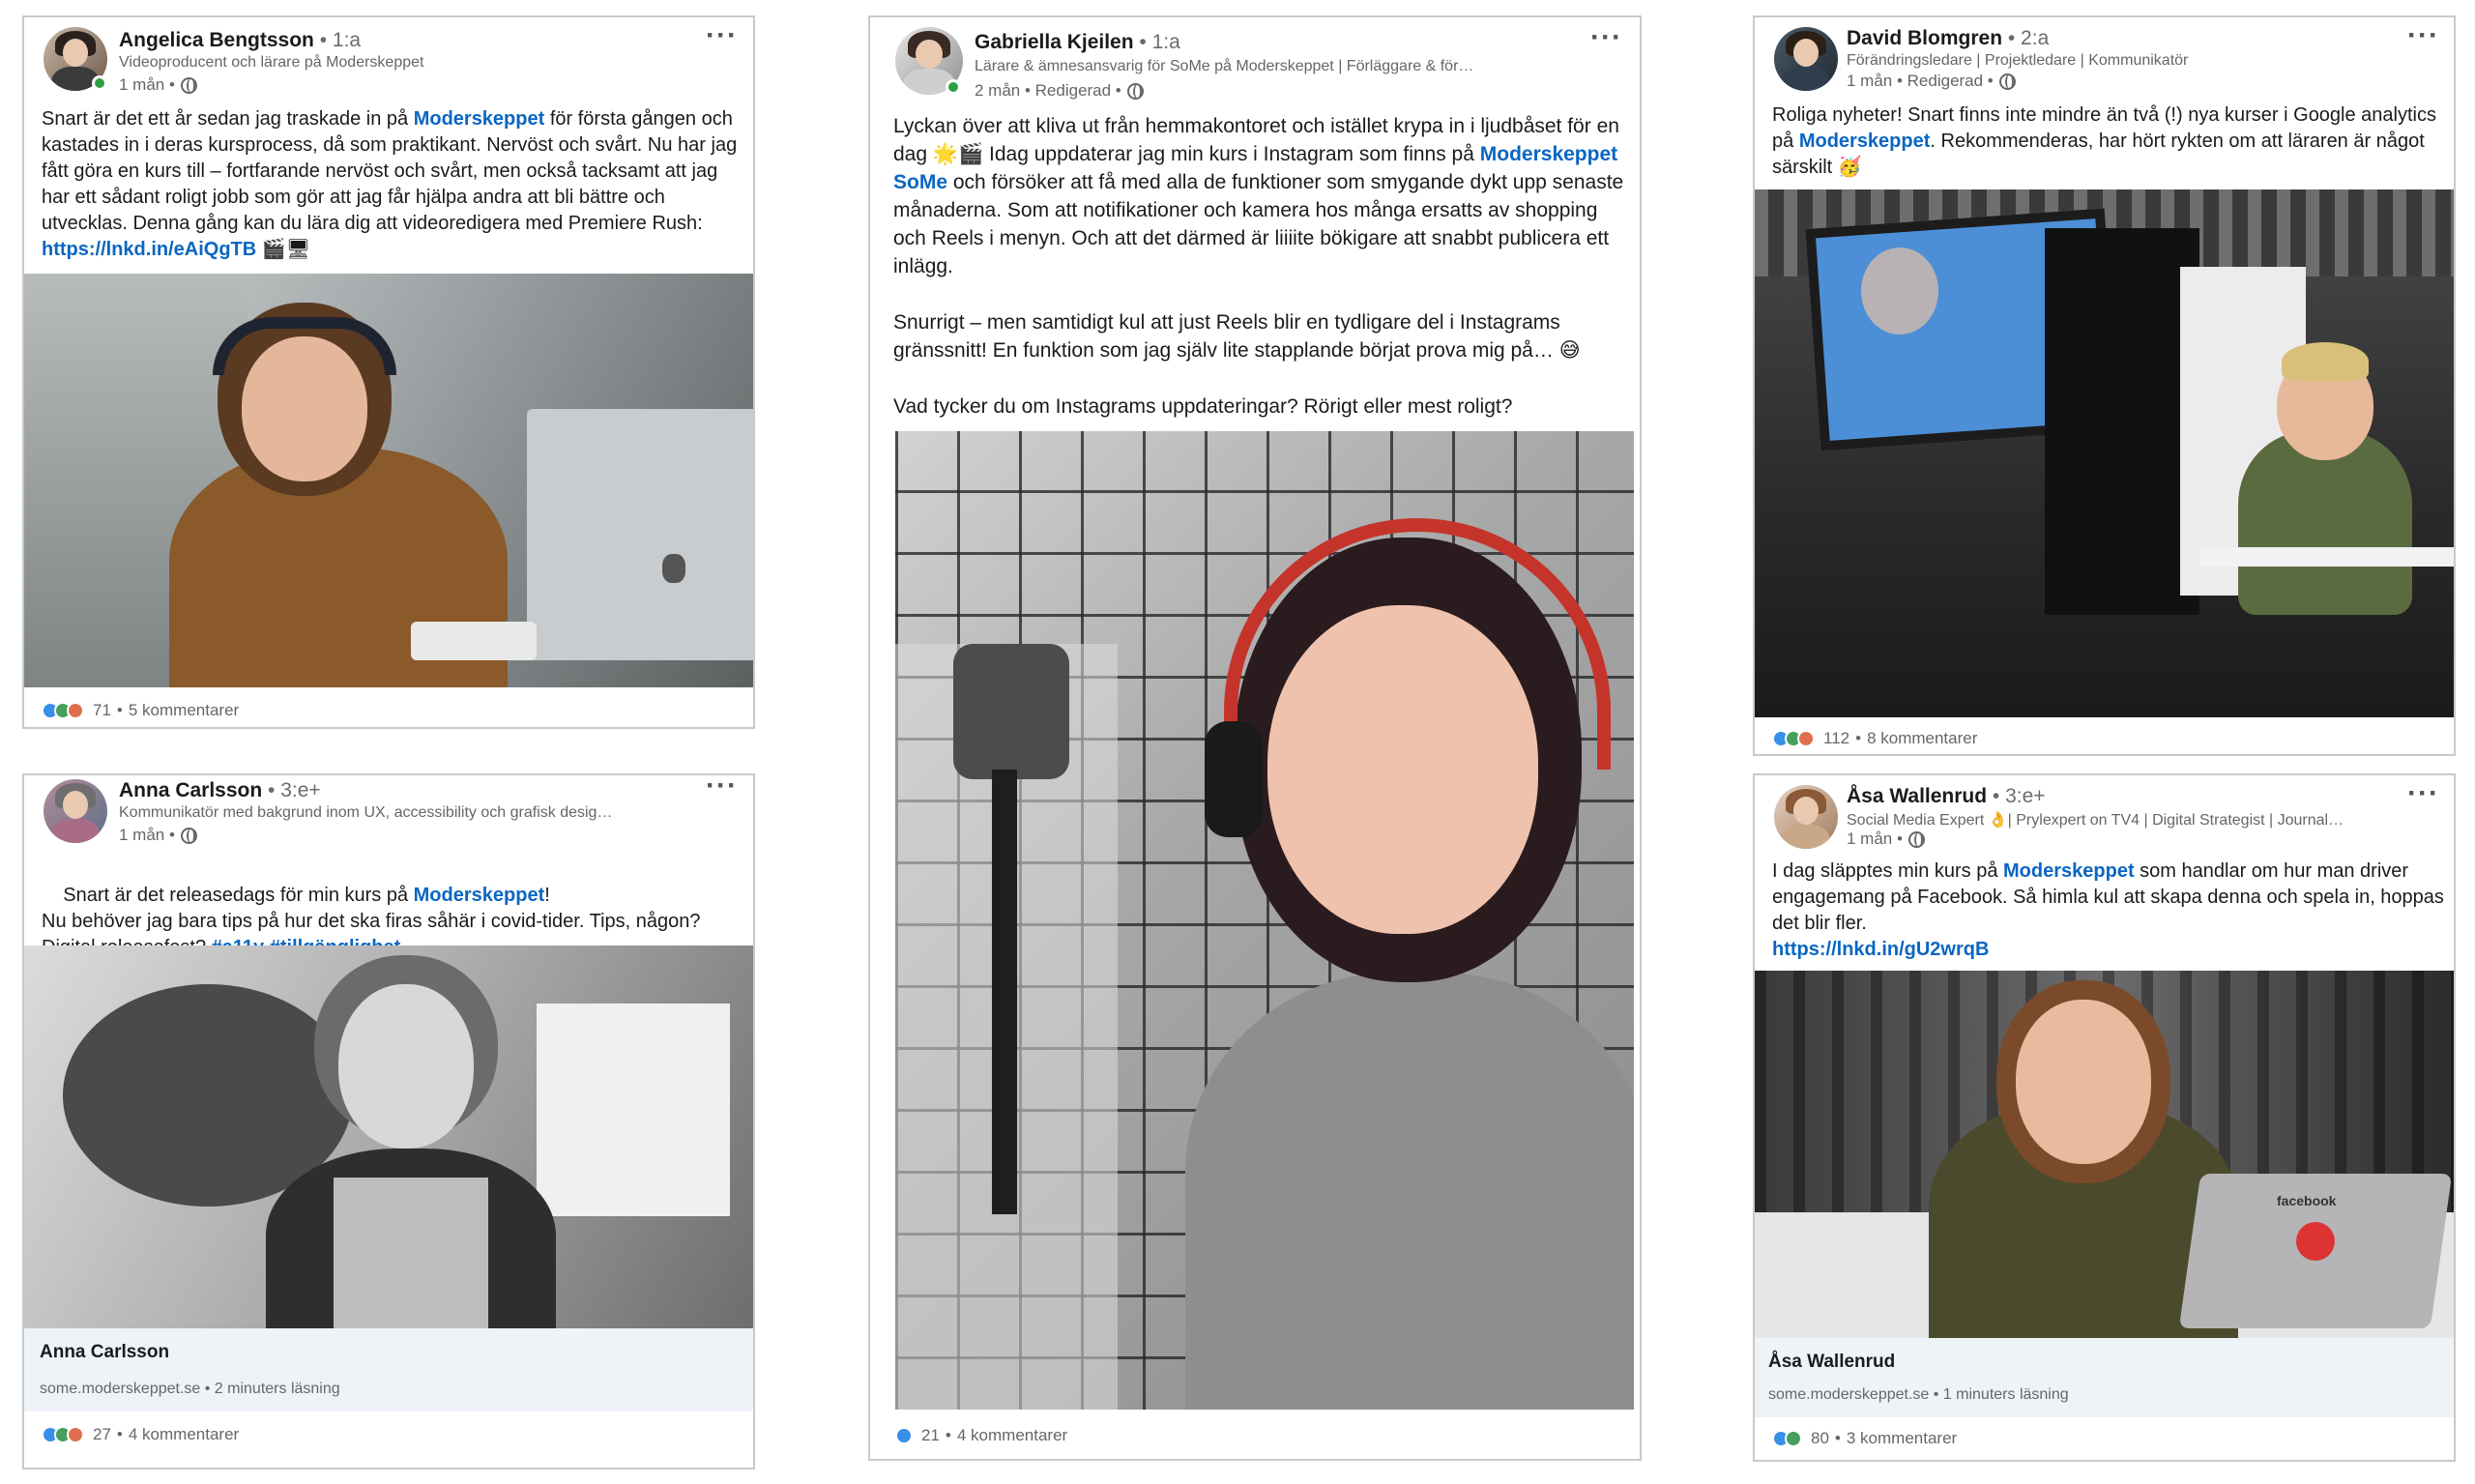 This screenshot has height=1484, width=2475. What do you see at coordinates (1831, 1363) in the screenshot?
I see `article-title: Åsa Wallenrud` at bounding box center [1831, 1363].